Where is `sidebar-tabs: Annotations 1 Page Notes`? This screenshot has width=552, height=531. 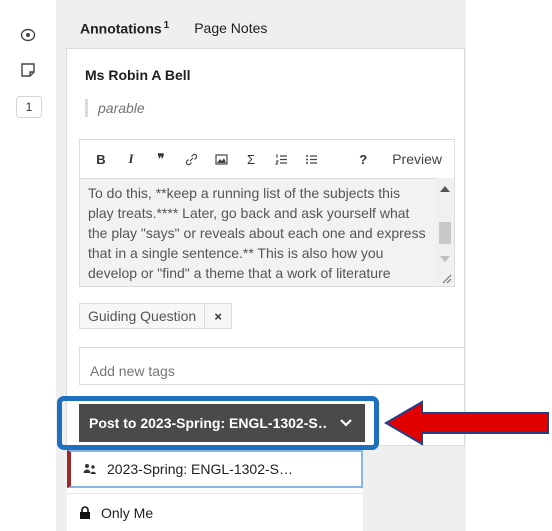 sidebar-tabs: Annotations 1 Page Notes is located at coordinates (173, 28).